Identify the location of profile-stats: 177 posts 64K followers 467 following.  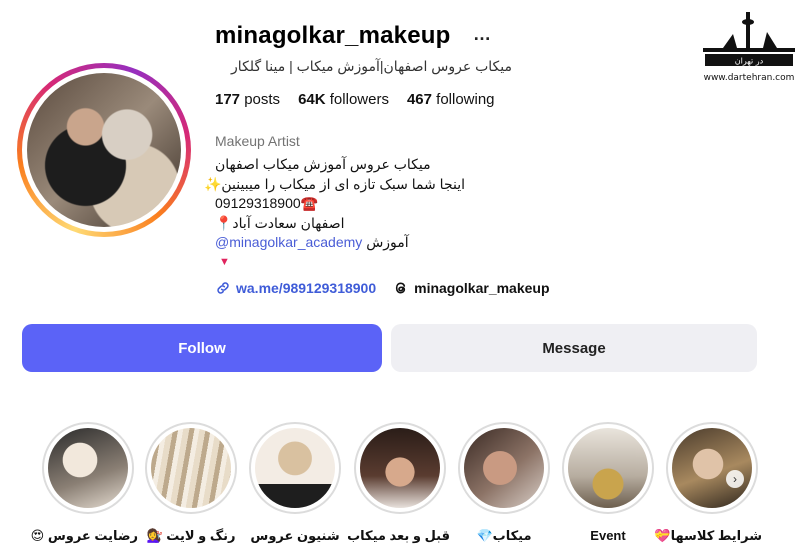
(364, 99).